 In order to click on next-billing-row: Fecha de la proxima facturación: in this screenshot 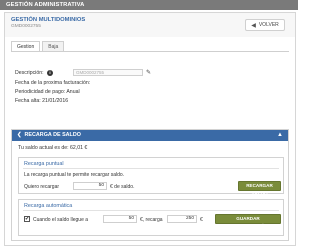, I will do `click(52, 83)`.